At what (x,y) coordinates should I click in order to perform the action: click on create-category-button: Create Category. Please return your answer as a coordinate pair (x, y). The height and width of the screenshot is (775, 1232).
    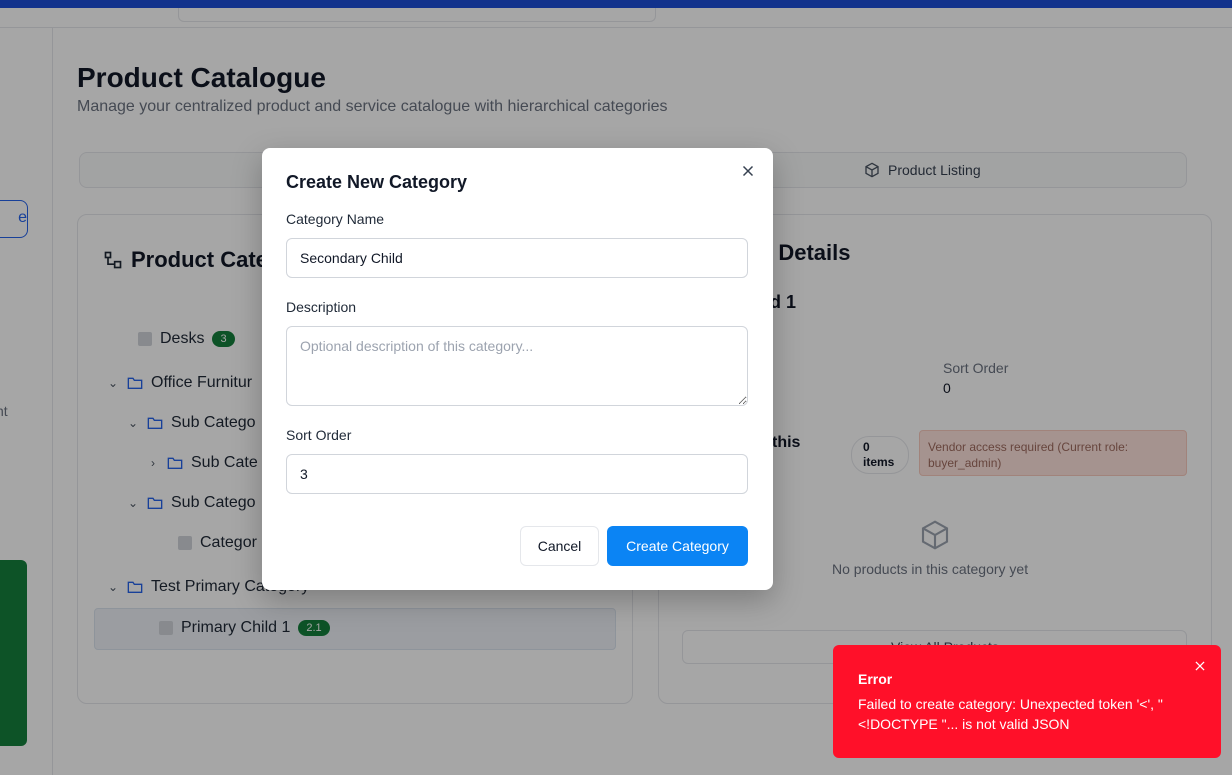
    Looking at the image, I should click on (677, 546).